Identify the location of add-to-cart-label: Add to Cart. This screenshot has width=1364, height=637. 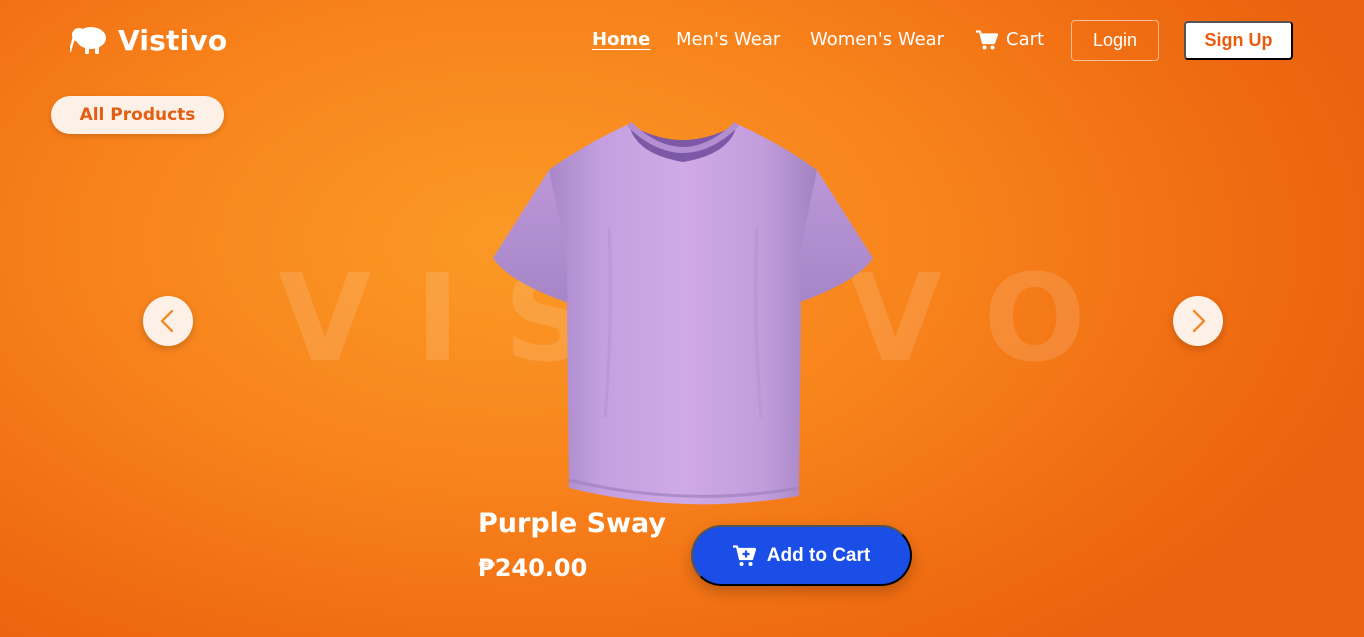
(818, 555).